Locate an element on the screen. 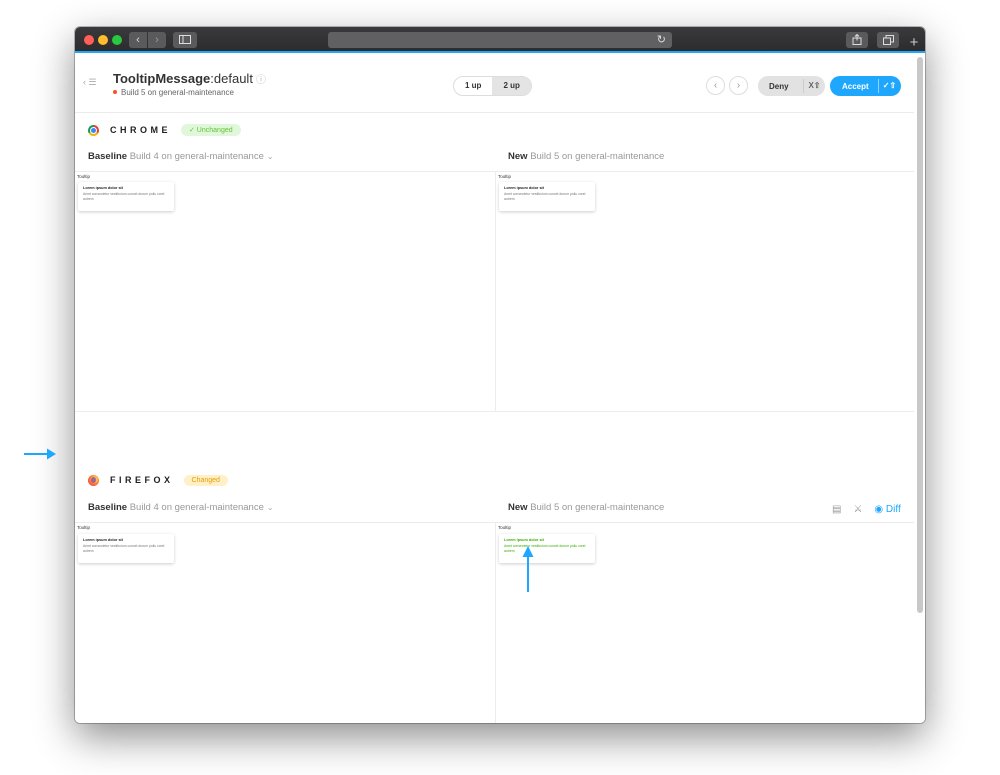 This screenshot has height=775, width=1000. chrome-icon is located at coordinates (93, 130).